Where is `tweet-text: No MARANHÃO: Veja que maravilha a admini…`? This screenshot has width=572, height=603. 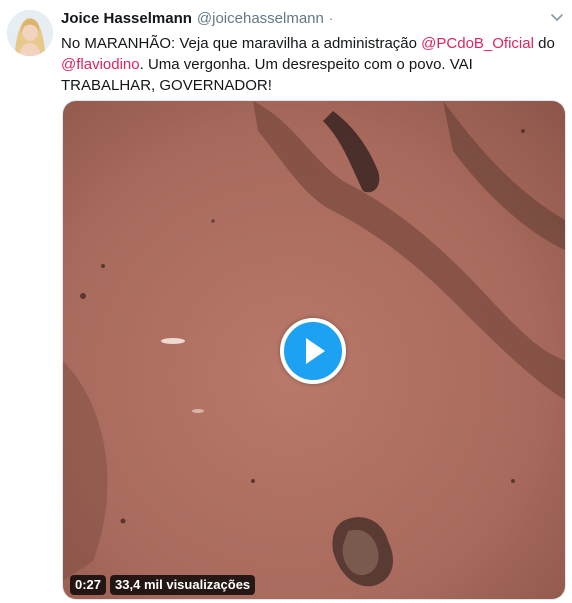
tweet-text: No MARANHÃO: Veja que maravilha a admini… is located at coordinates (311, 64).